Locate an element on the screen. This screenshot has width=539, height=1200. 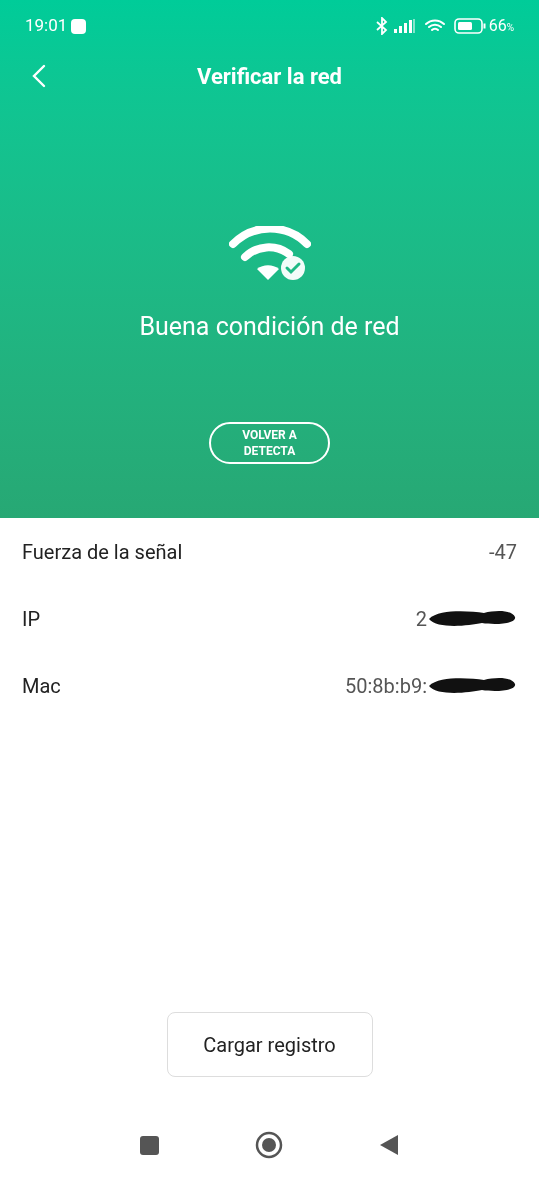
network-status: Buena condición de red is located at coordinates (269, 327).